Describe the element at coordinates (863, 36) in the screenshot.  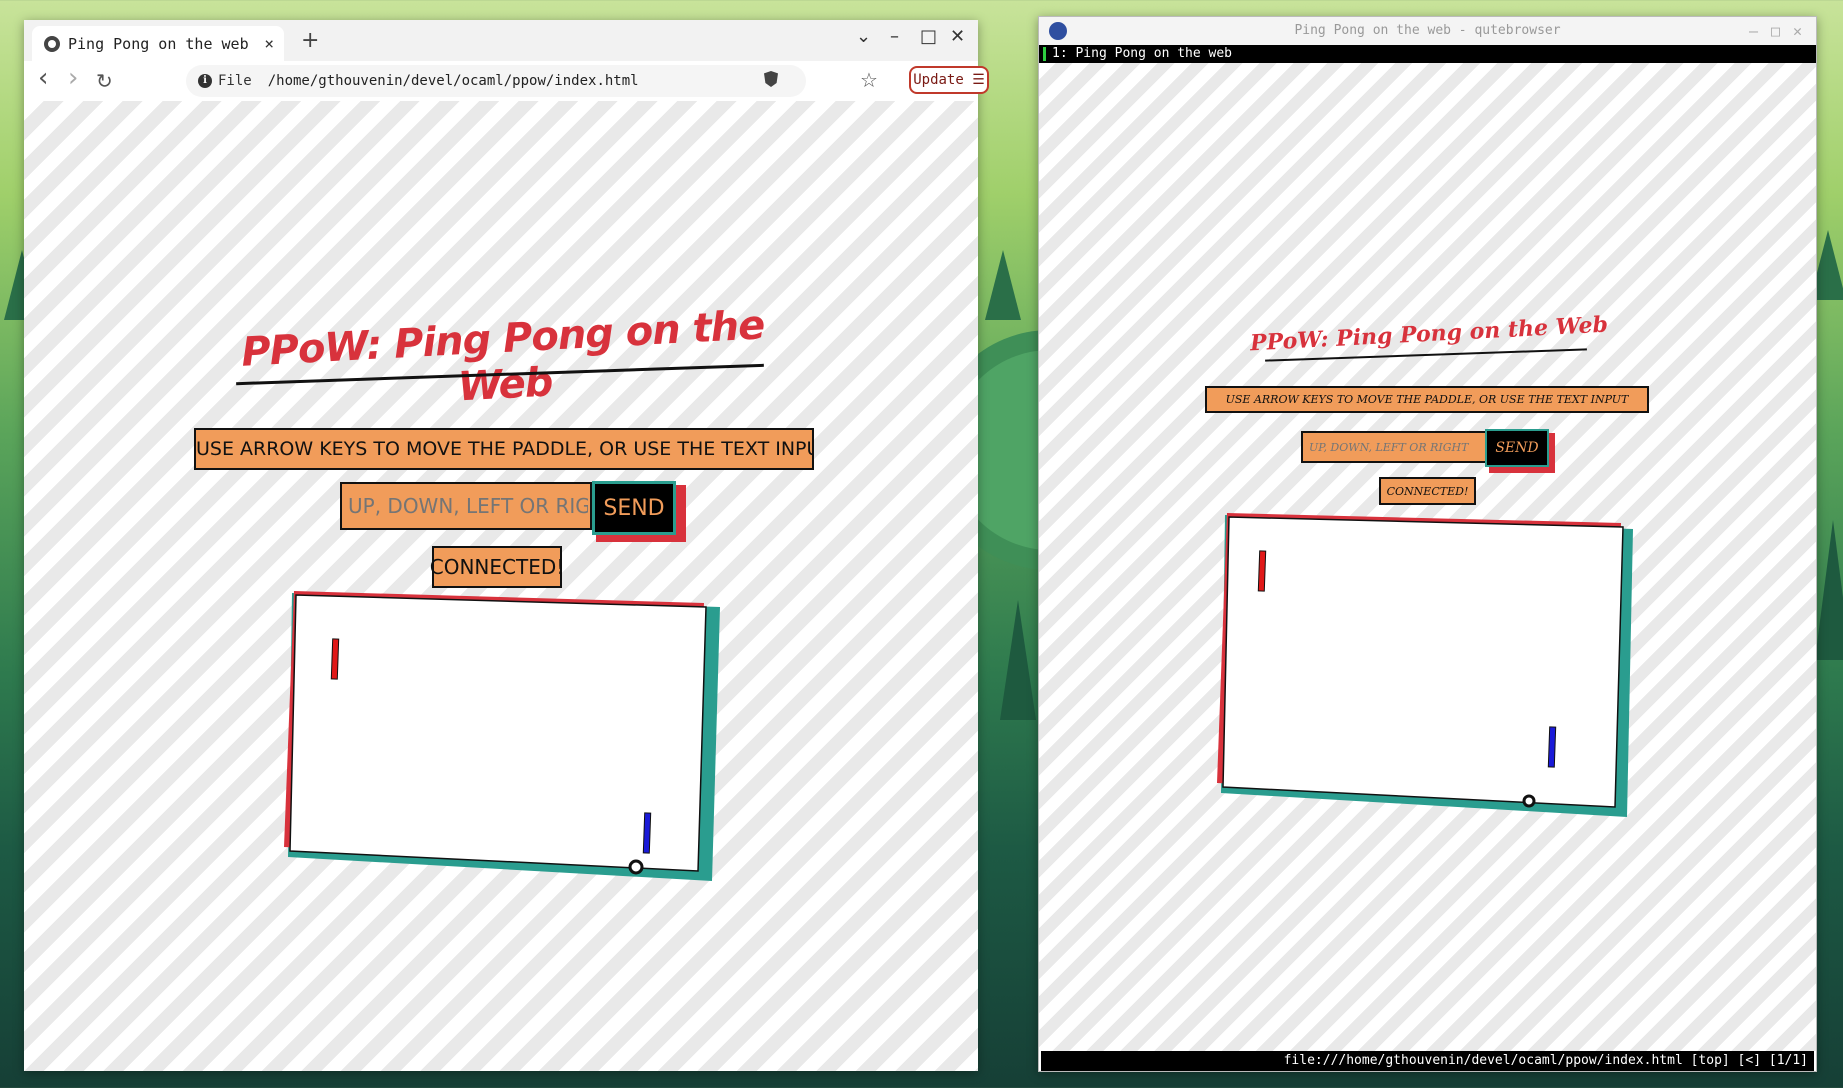
I see `tab-search-icon: ⌄` at that location.